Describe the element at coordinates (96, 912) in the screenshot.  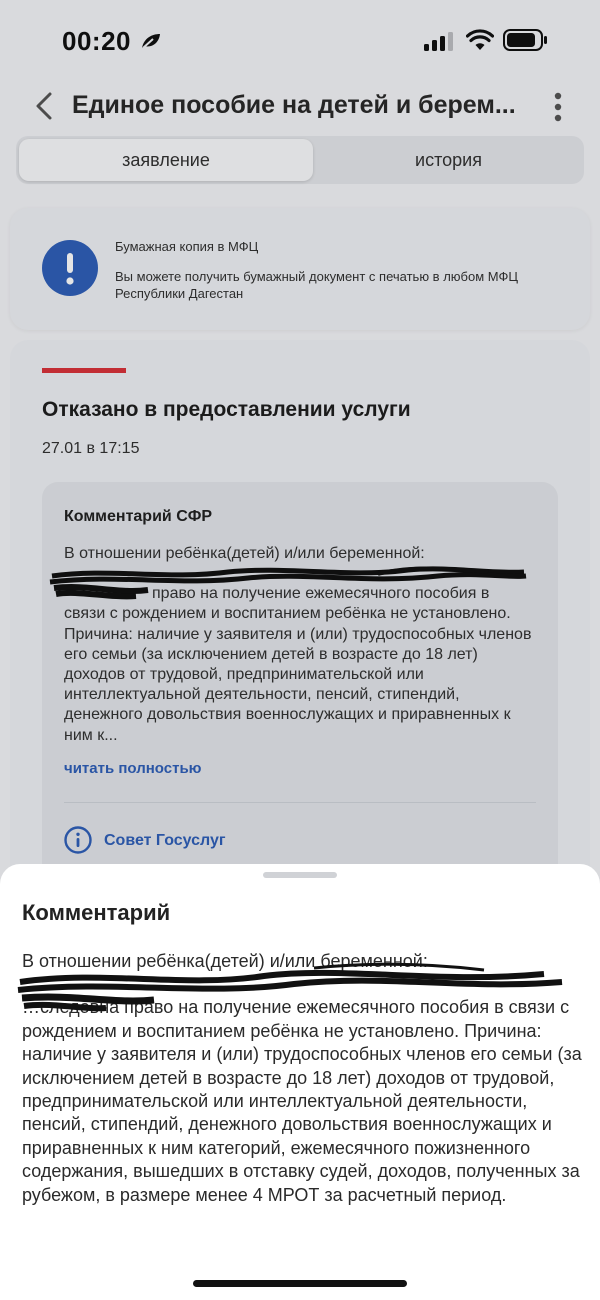
I see `sheet-title: Комментарий` at that location.